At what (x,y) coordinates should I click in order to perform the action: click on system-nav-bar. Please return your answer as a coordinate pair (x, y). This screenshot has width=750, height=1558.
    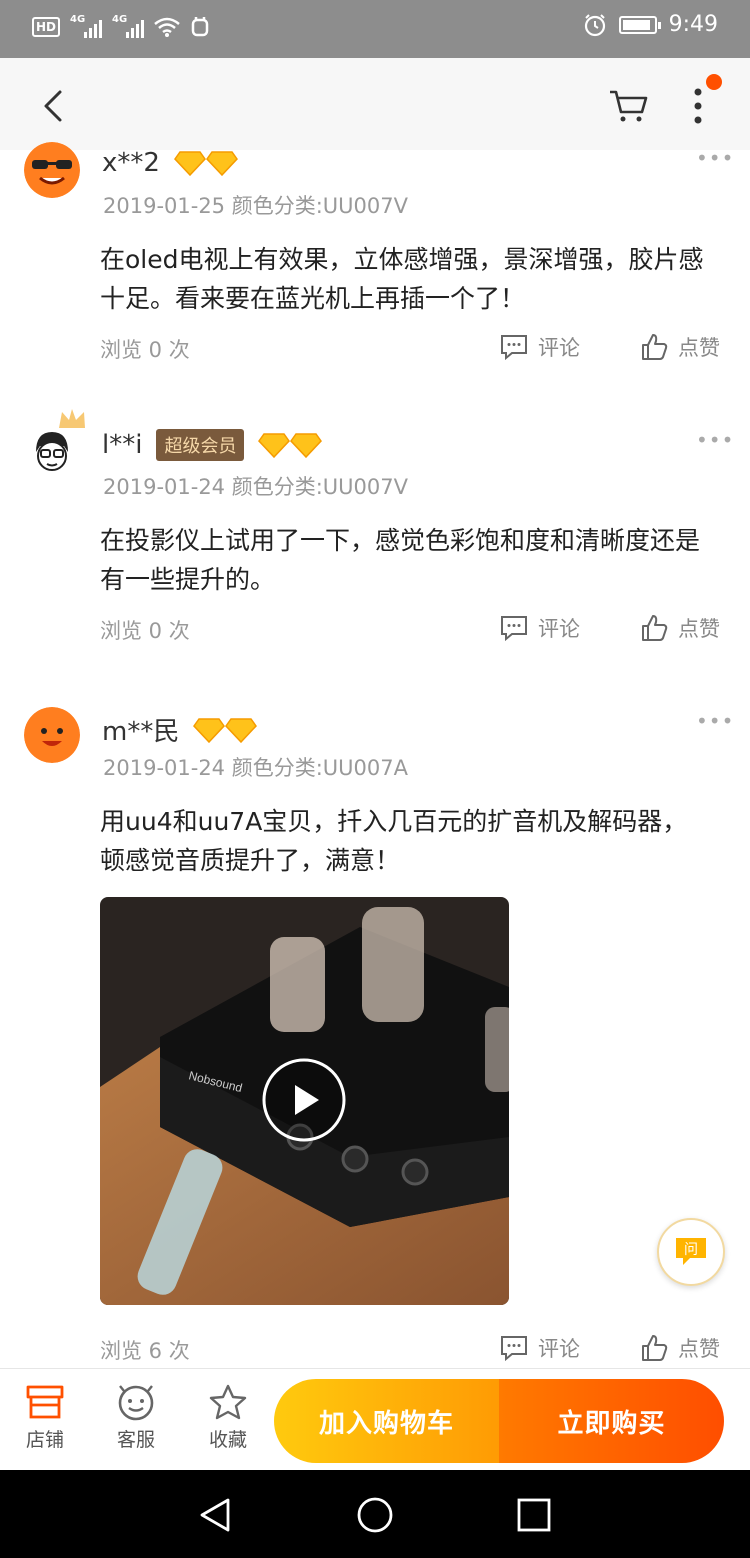
    Looking at the image, I should click on (375, 1514).